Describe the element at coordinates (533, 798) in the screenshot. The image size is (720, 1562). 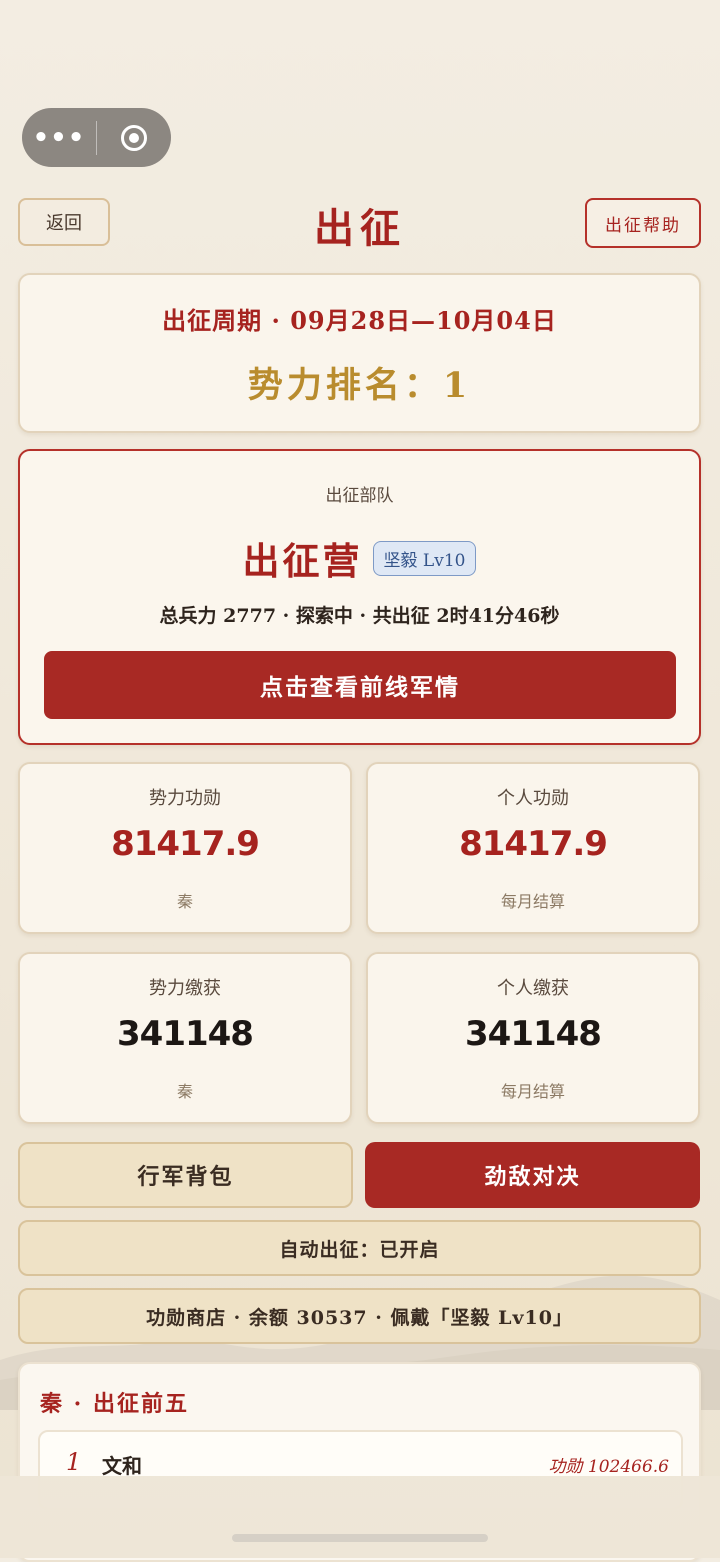
I see `stat-label: 个人功勋` at that location.